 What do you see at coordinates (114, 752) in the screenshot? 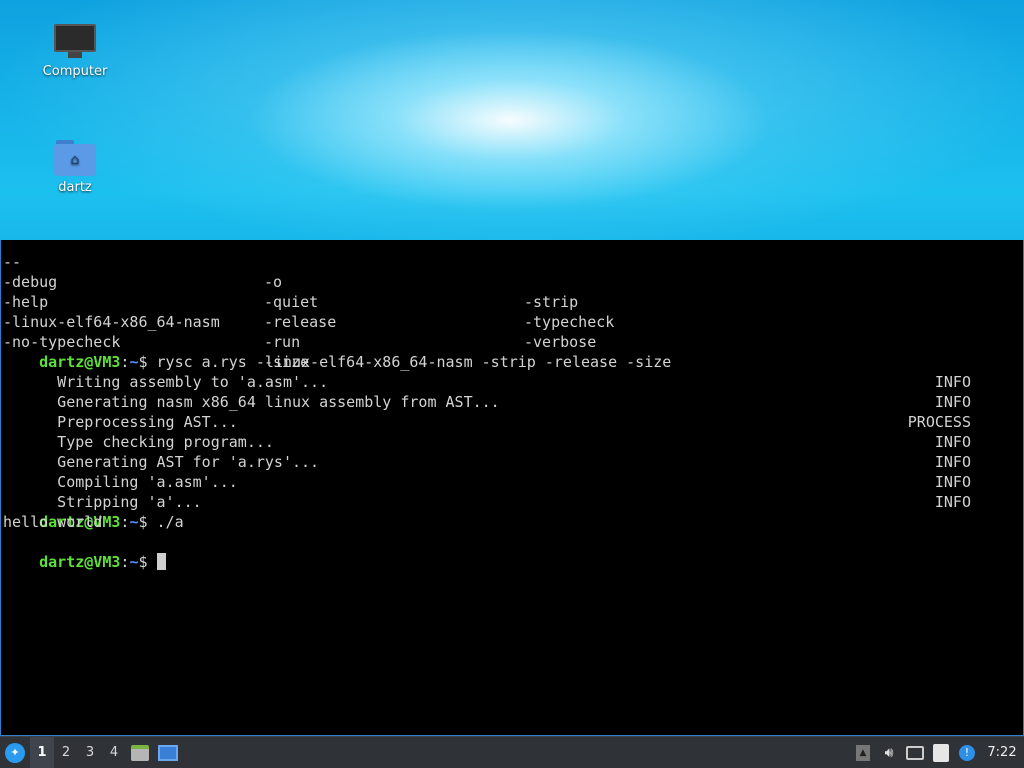
I see `workspace-4: 4` at bounding box center [114, 752].